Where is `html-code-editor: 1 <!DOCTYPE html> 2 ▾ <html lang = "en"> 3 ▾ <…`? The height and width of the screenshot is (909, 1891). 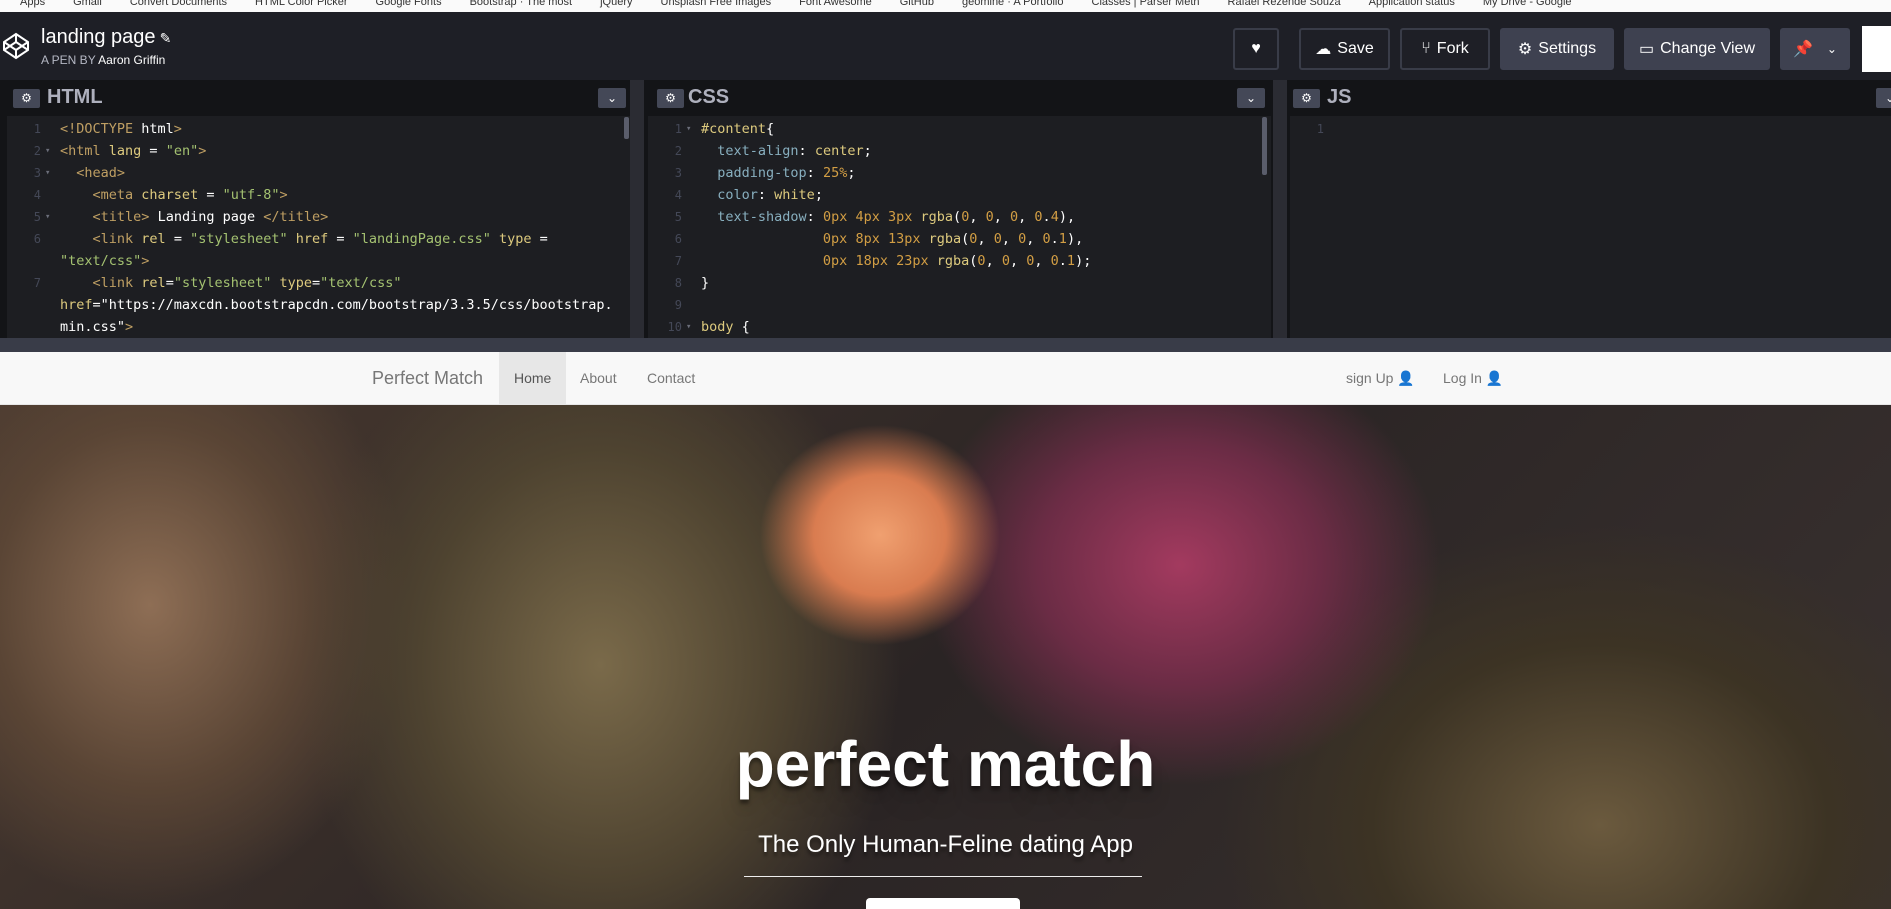
html-code-editor: 1 <!DOCTYPE html> 2 ▾ <html lang = "en"> 3 ▾ <… is located at coordinates (318, 227).